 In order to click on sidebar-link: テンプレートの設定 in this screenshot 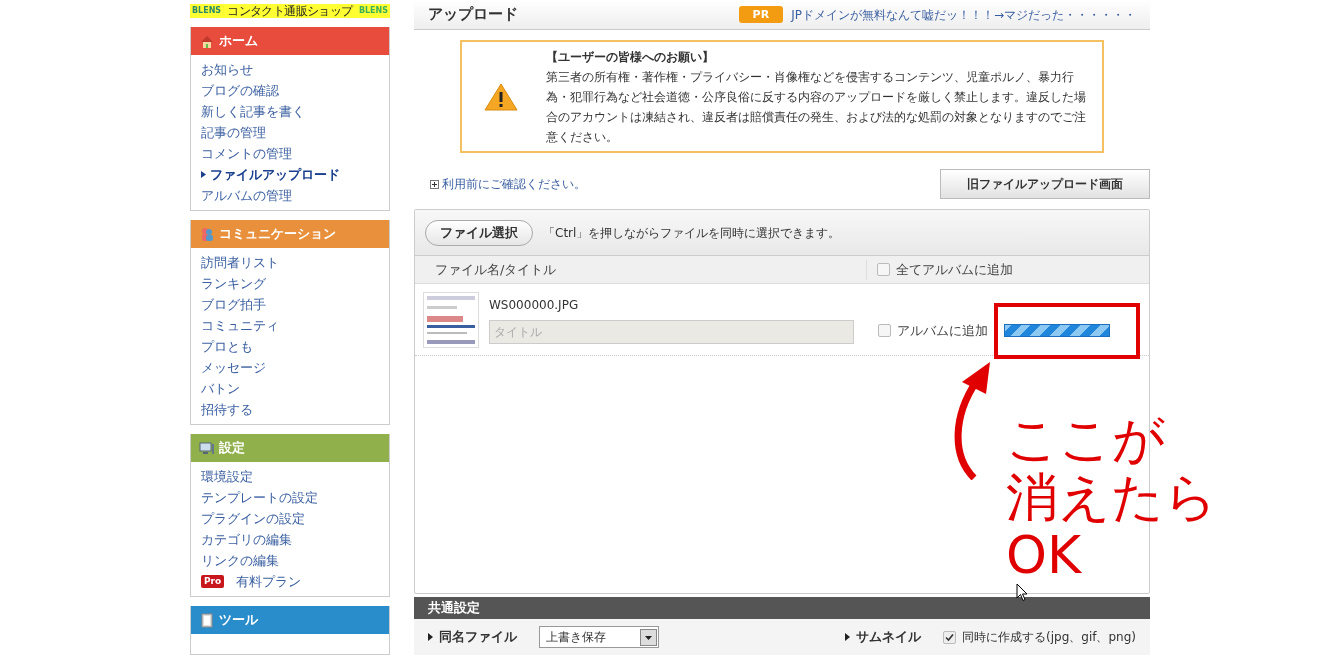, I will do `click(290, 497)`.